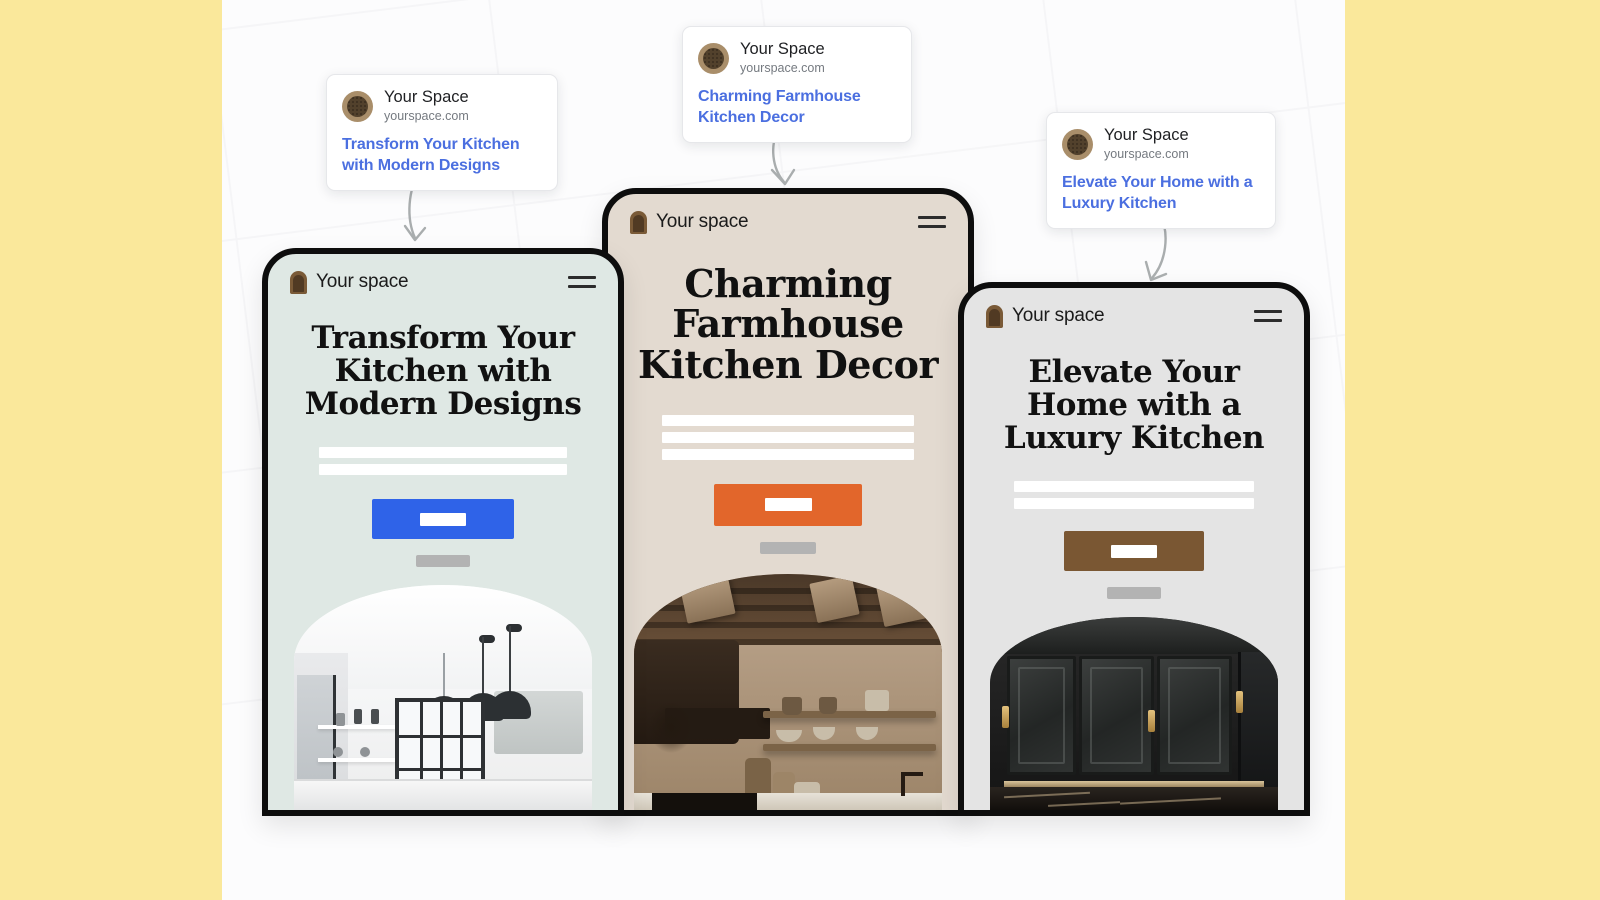 Image resolution: width=1600 pixels, height=900 pixels. Describe the element at coordinates (443, 561) in the screenshot. I see `phone-modern-secondary-chip` at that location.